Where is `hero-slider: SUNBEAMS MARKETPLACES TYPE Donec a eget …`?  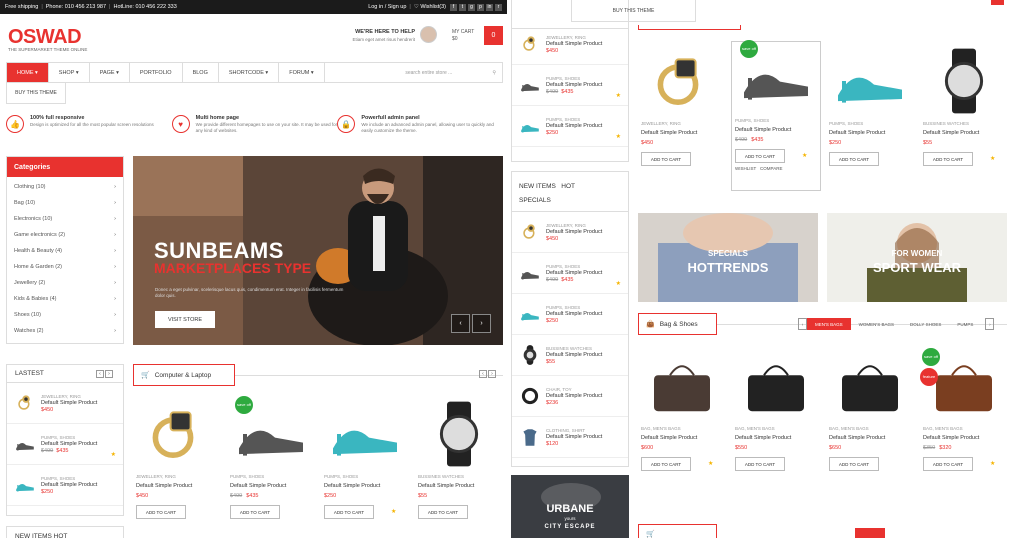
hero-slider: SUNBEAMS MARKETPLACES TYPE Donec a eget … is located at coordinates (318, 250).